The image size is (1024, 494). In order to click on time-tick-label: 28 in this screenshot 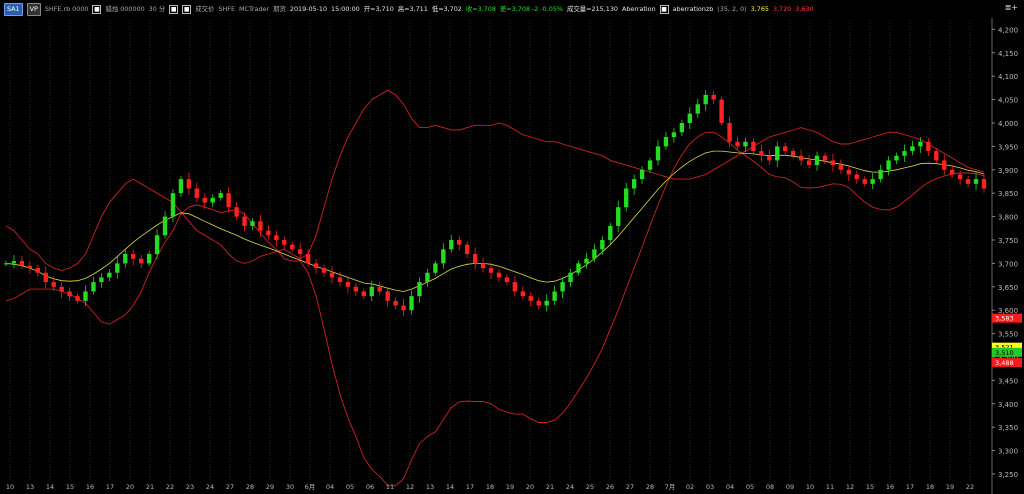, I will do `click(250, 487)`.